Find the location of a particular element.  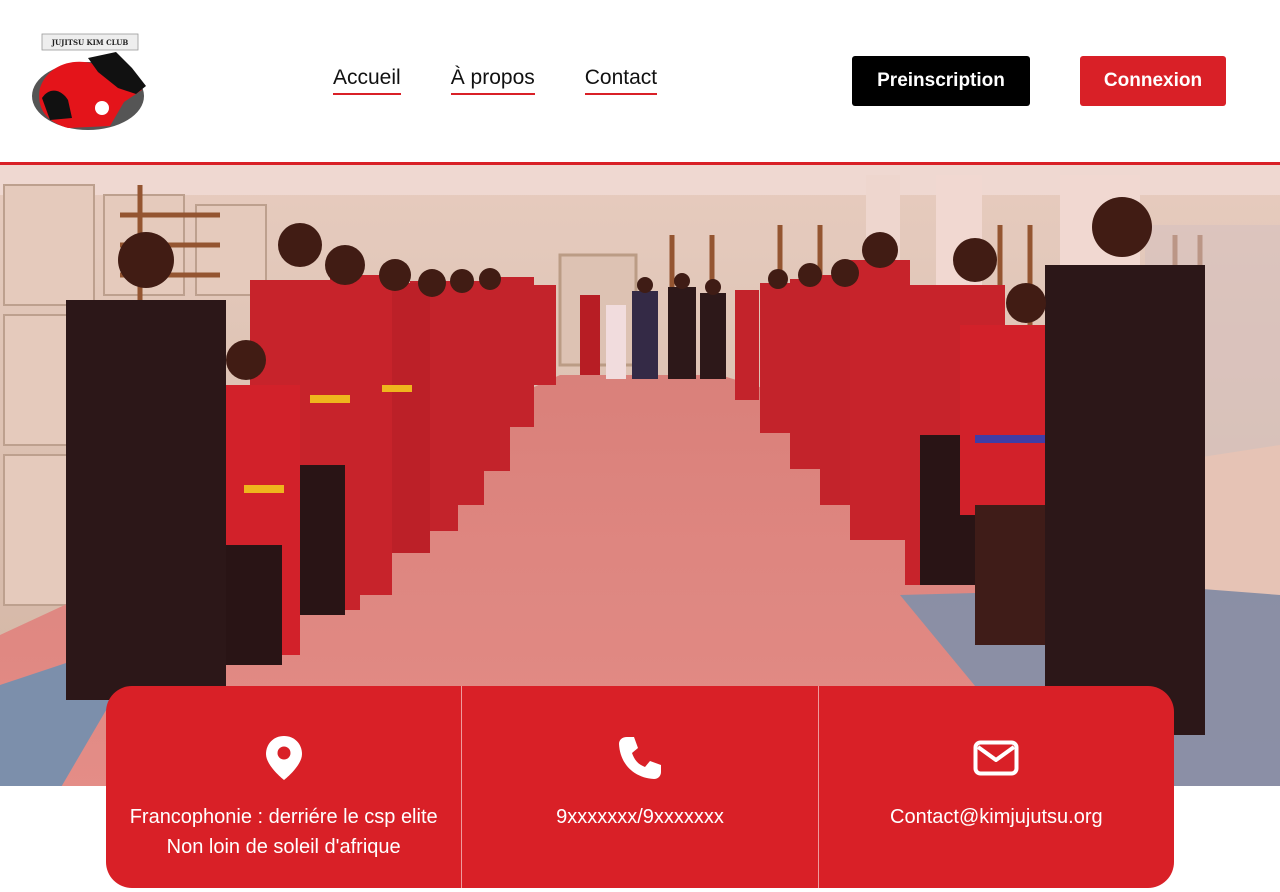

email-address: Contact@kimjujutsu.org is located at coordinates (996, 817).